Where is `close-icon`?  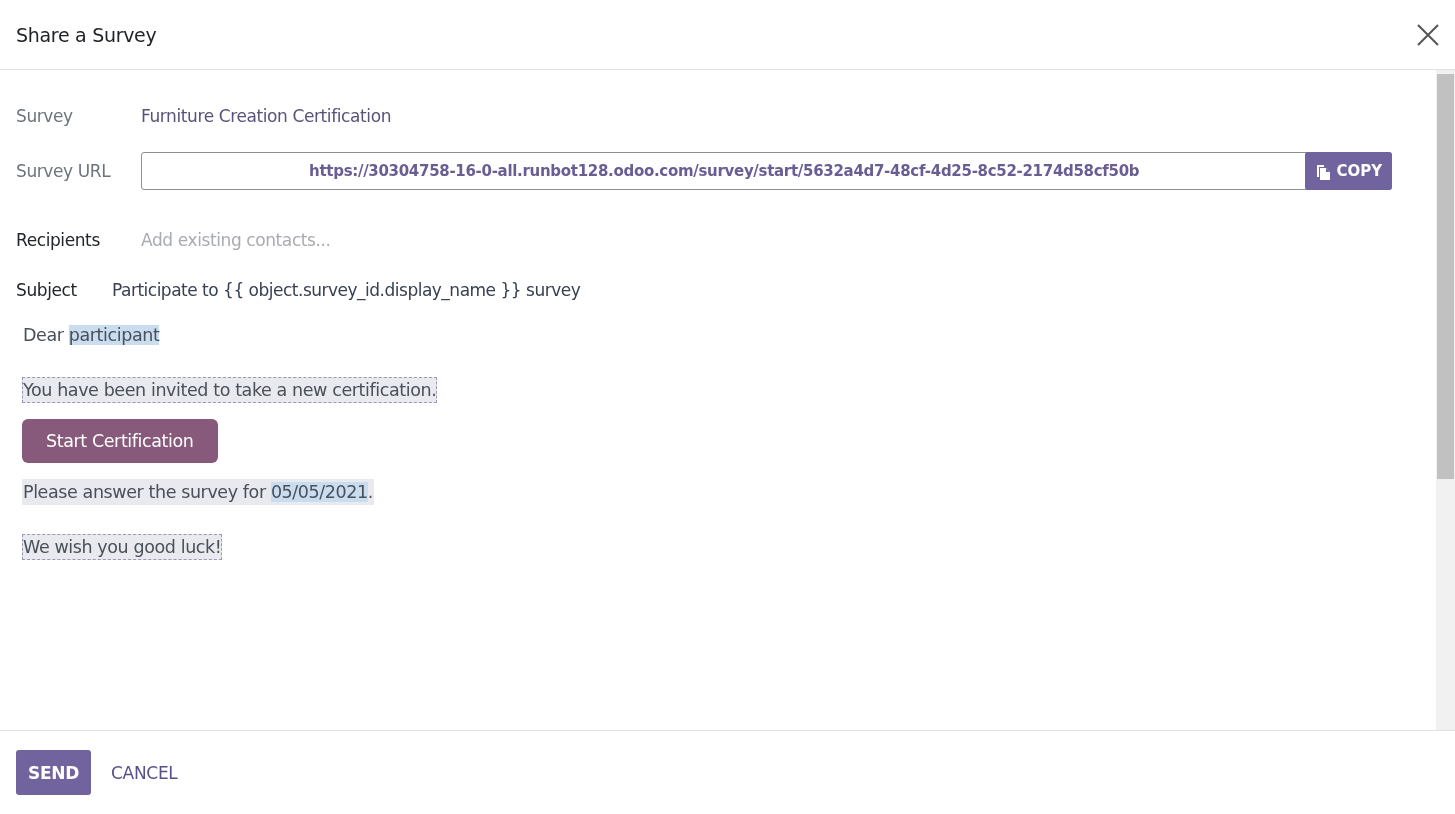
close-icon is located at coordinates (1428, 34).